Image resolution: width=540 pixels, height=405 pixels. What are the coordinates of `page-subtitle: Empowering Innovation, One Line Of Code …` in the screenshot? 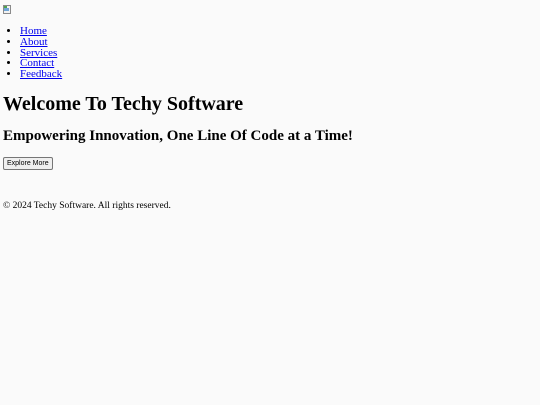 It's located at (178, 136).